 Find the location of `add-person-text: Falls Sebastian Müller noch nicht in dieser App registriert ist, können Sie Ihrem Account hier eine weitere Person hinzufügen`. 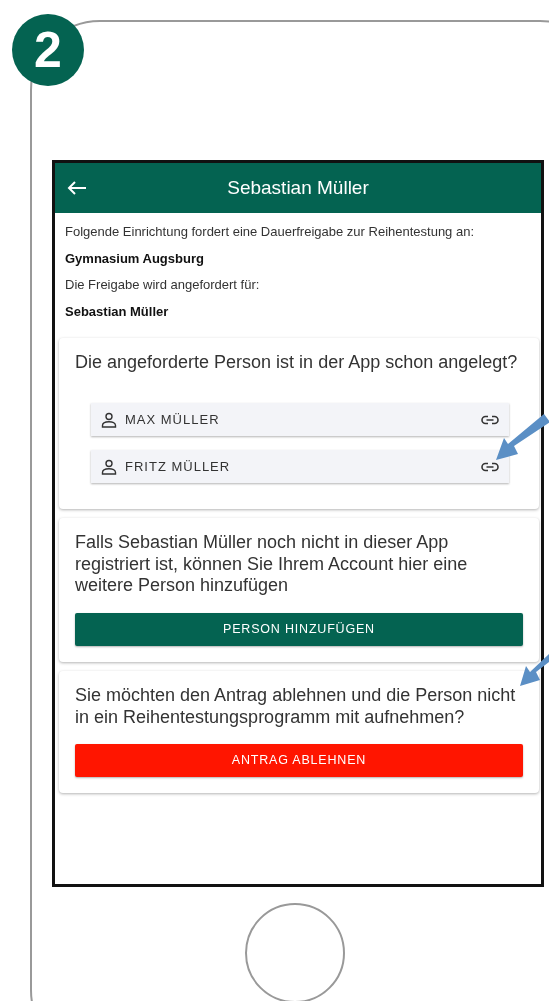

add-person-text: Falls Sebastian Müller noch nicht in dieser App registriert ist, können Sie Ihrem Account hier eine weitere Person hinzufügen is located at coordinates (272, 564).